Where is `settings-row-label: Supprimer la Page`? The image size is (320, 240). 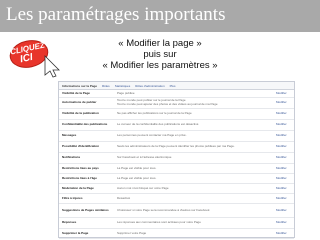 settings-row-label: Supprimer la Page is located at coordinates (75, 233).